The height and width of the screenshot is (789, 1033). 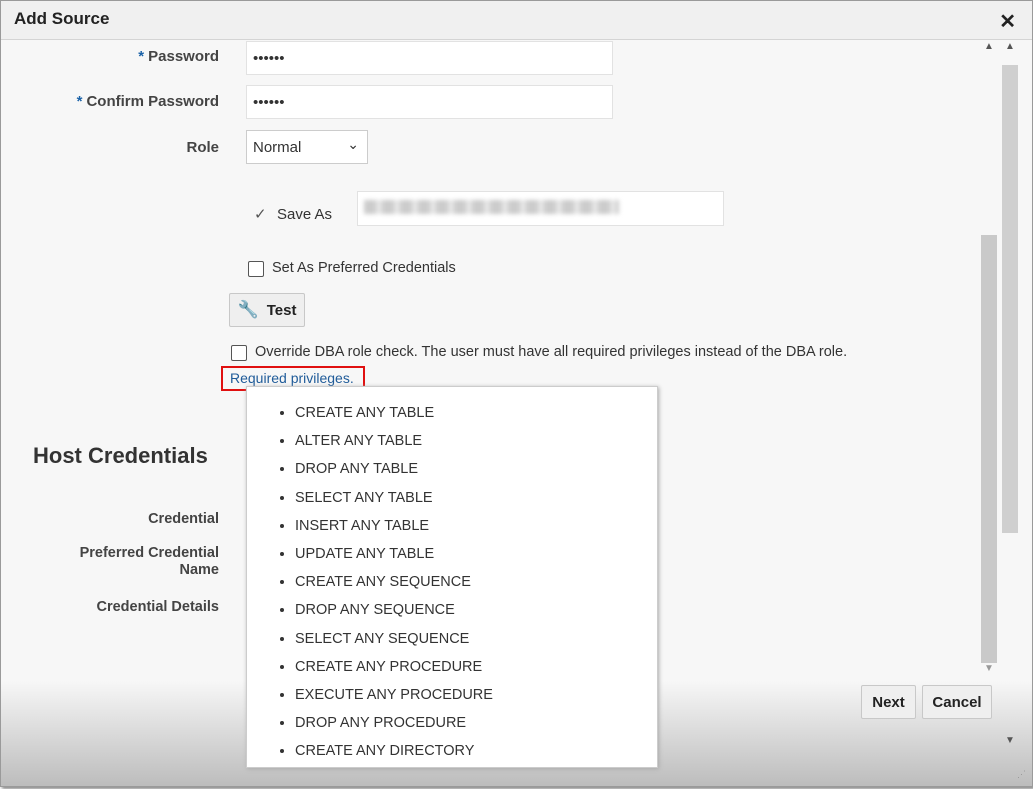 I want to click on password-label: * Password, so click(x=178, y=56).